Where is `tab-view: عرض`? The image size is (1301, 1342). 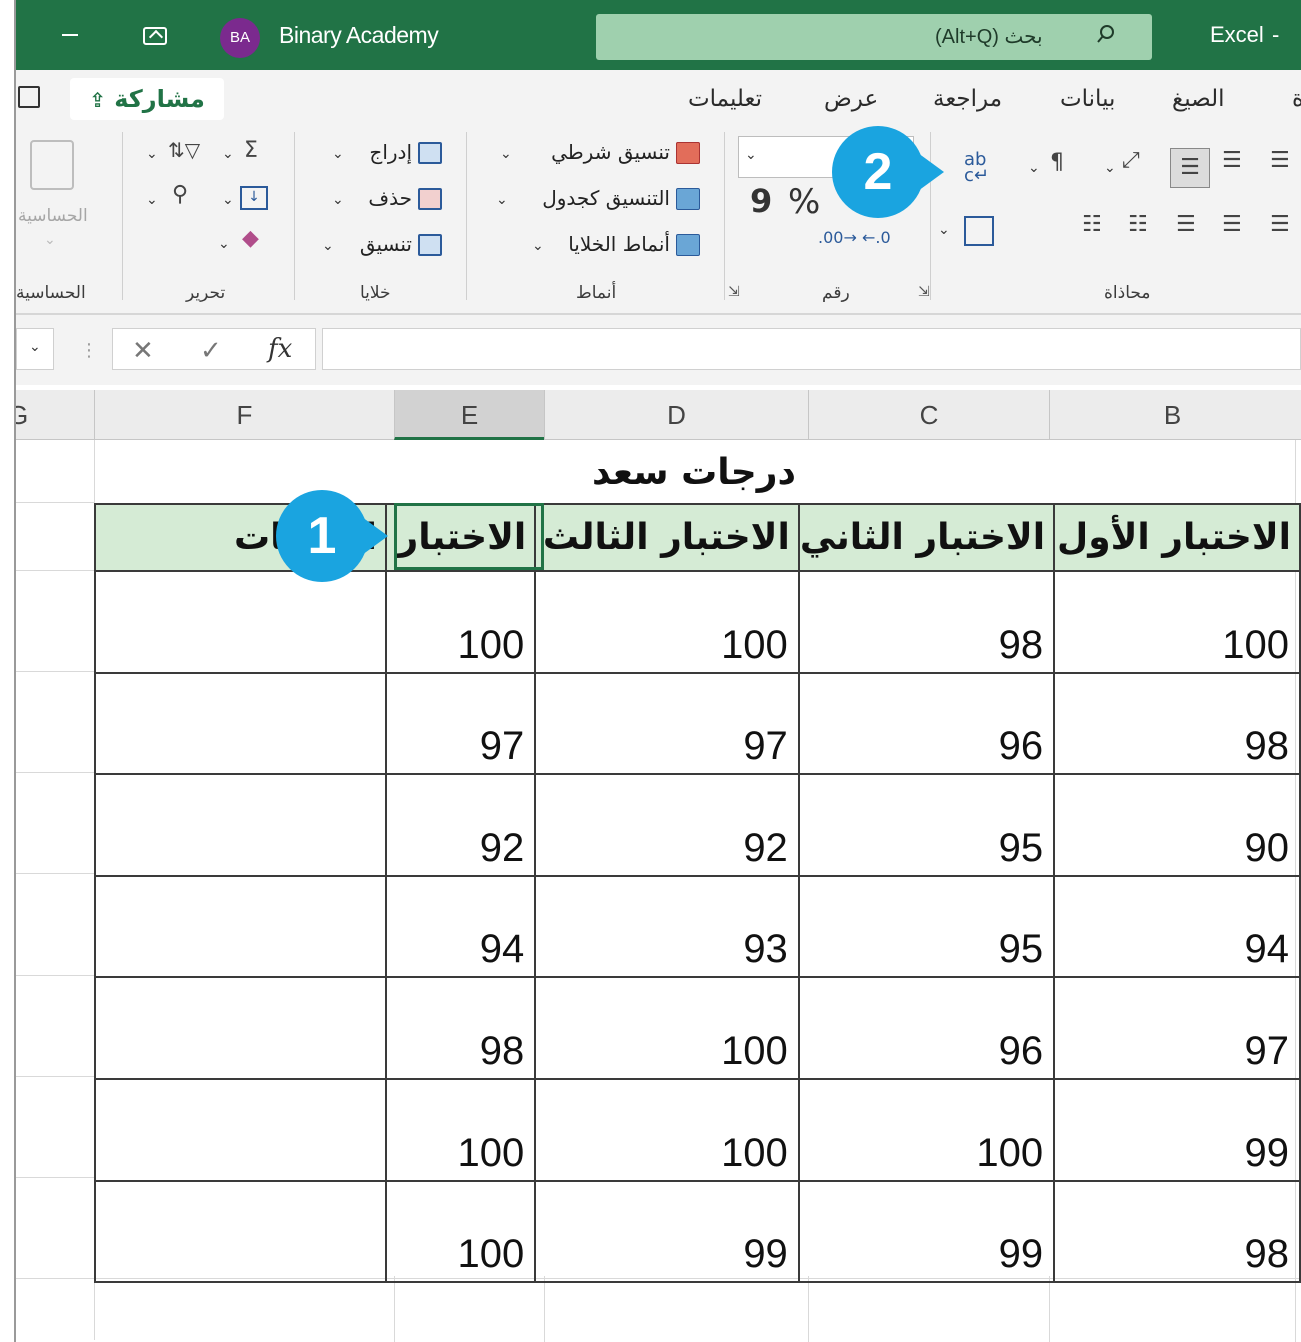
tab-view: عرض is located at coordinates (851, 99).